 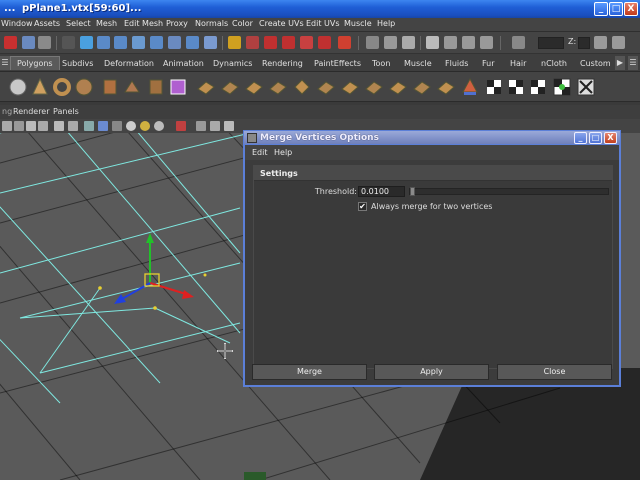 What do you see at coordinates (7, 126) in the screenshot?
I see `camera-icon` at bounding box center [7, 126].